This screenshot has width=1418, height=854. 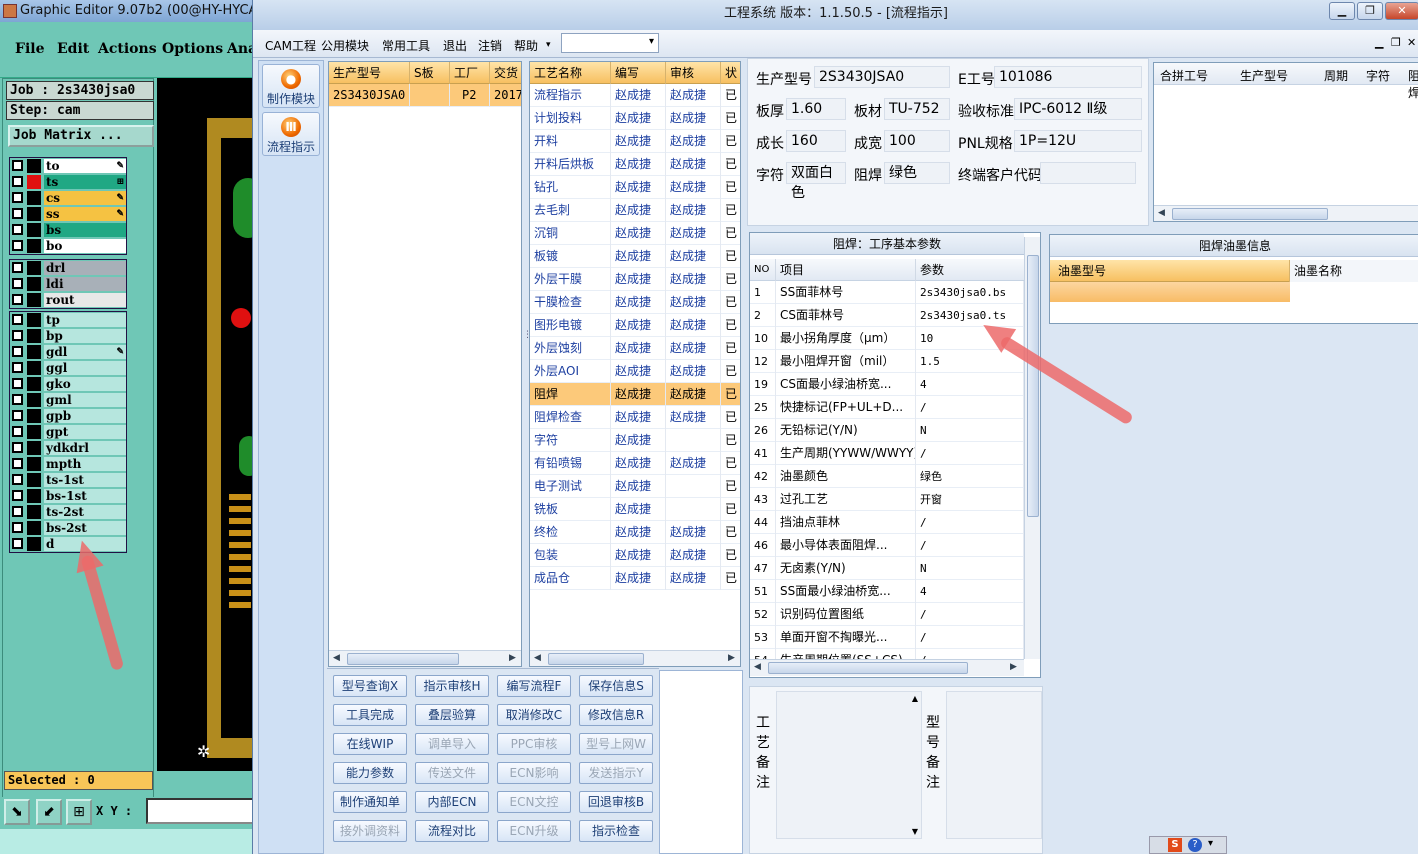 What do you see at coordinates (527, 335) in the screenshot?
I see `splitter-grip-icon: ⋮` at bounding box center [527, 335].